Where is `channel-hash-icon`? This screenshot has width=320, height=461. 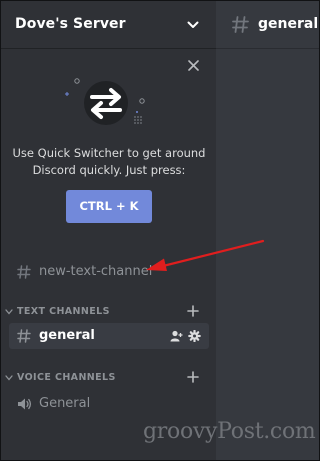 channel-hash-icon is located at coordinates (240, 24).